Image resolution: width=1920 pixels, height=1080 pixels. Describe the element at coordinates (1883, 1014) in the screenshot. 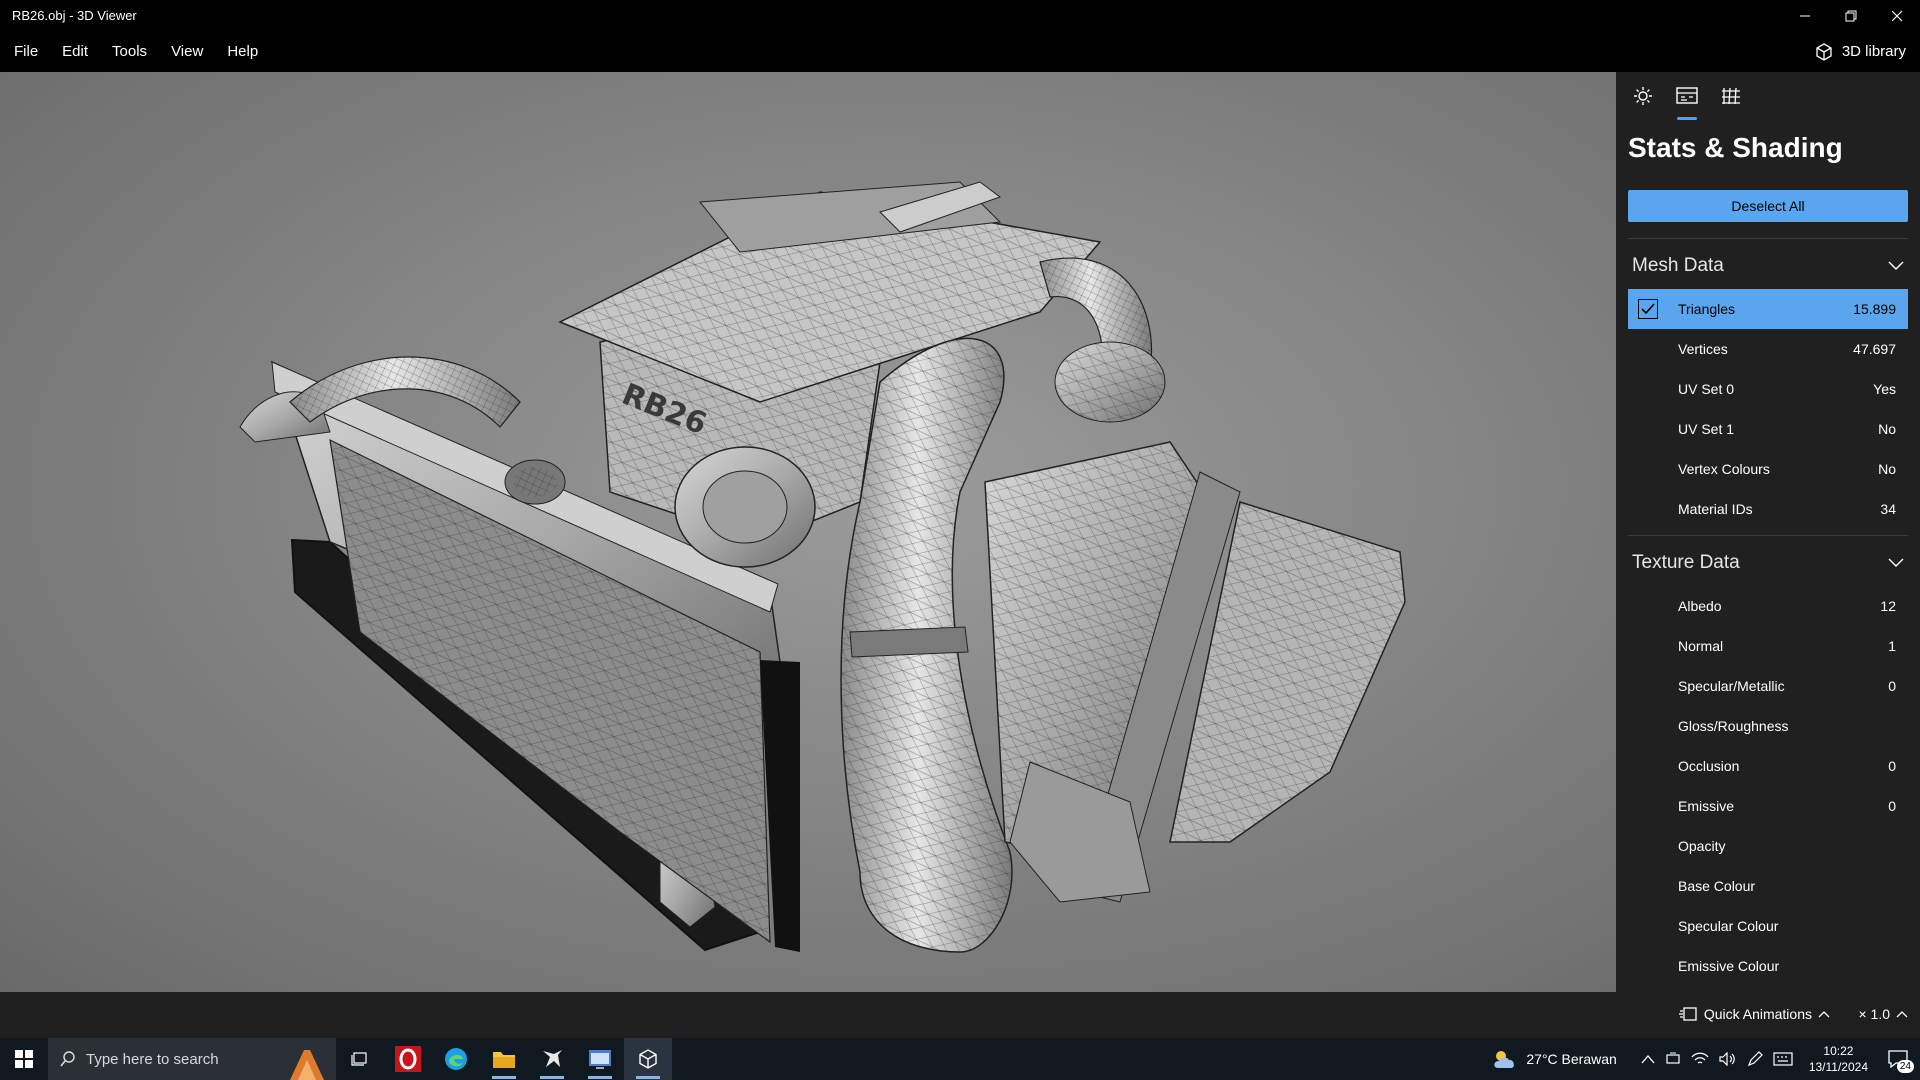

I see `zoom-control: × 1.0` at that location.